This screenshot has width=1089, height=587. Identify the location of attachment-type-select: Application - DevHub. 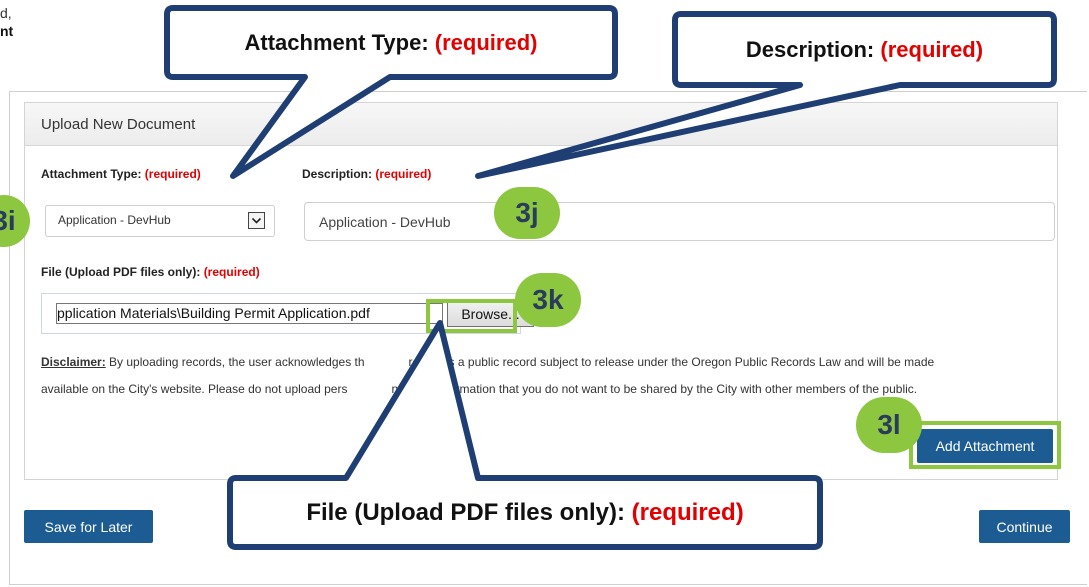
(160, 221).